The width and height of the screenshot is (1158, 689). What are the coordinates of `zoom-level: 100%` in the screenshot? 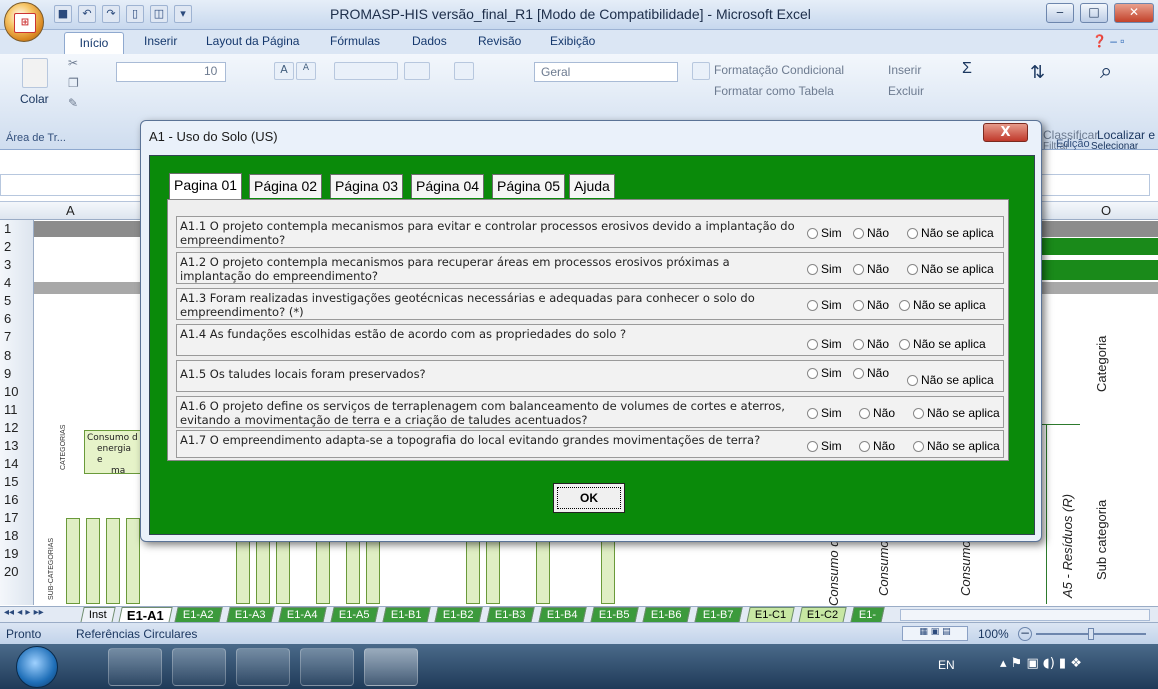 It's located at (993, 634).